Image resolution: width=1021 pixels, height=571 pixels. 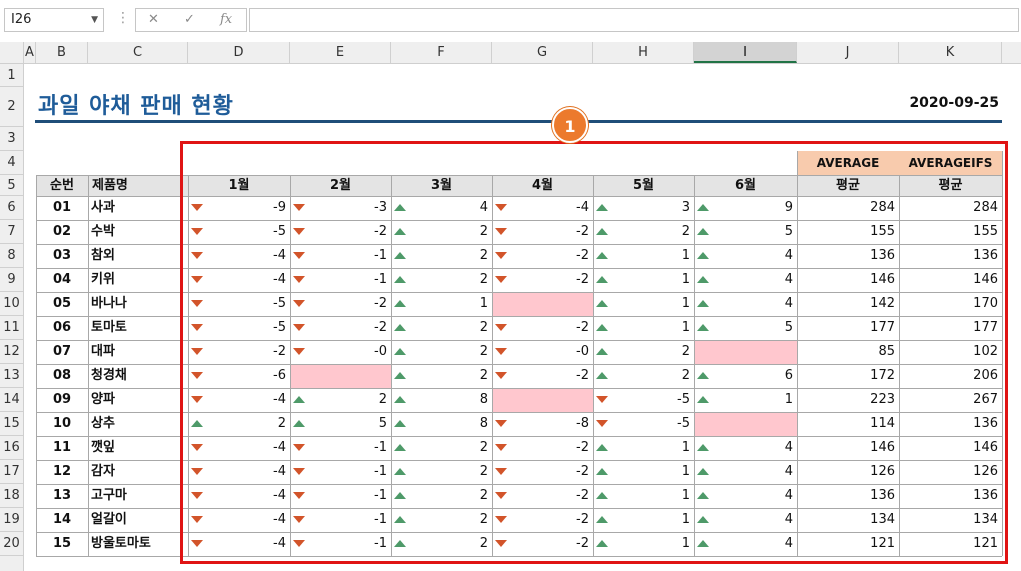 What do you see at coordinates (542, 52) in the screenshot?
I see `column-header-g: G` at bounding box center [542, 52].